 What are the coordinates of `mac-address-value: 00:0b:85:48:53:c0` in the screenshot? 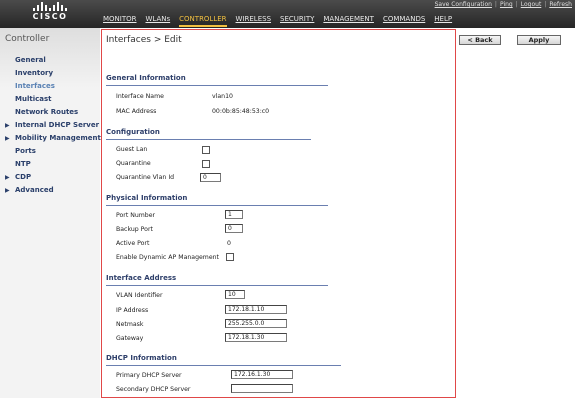 It's located at (241, 111).